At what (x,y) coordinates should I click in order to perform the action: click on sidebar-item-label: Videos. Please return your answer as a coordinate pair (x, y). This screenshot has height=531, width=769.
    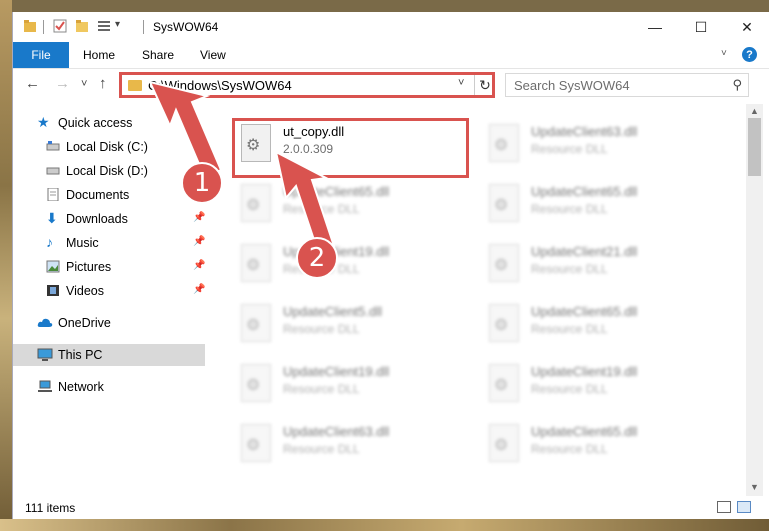
    Looking at the image, I should click on (85, 291).